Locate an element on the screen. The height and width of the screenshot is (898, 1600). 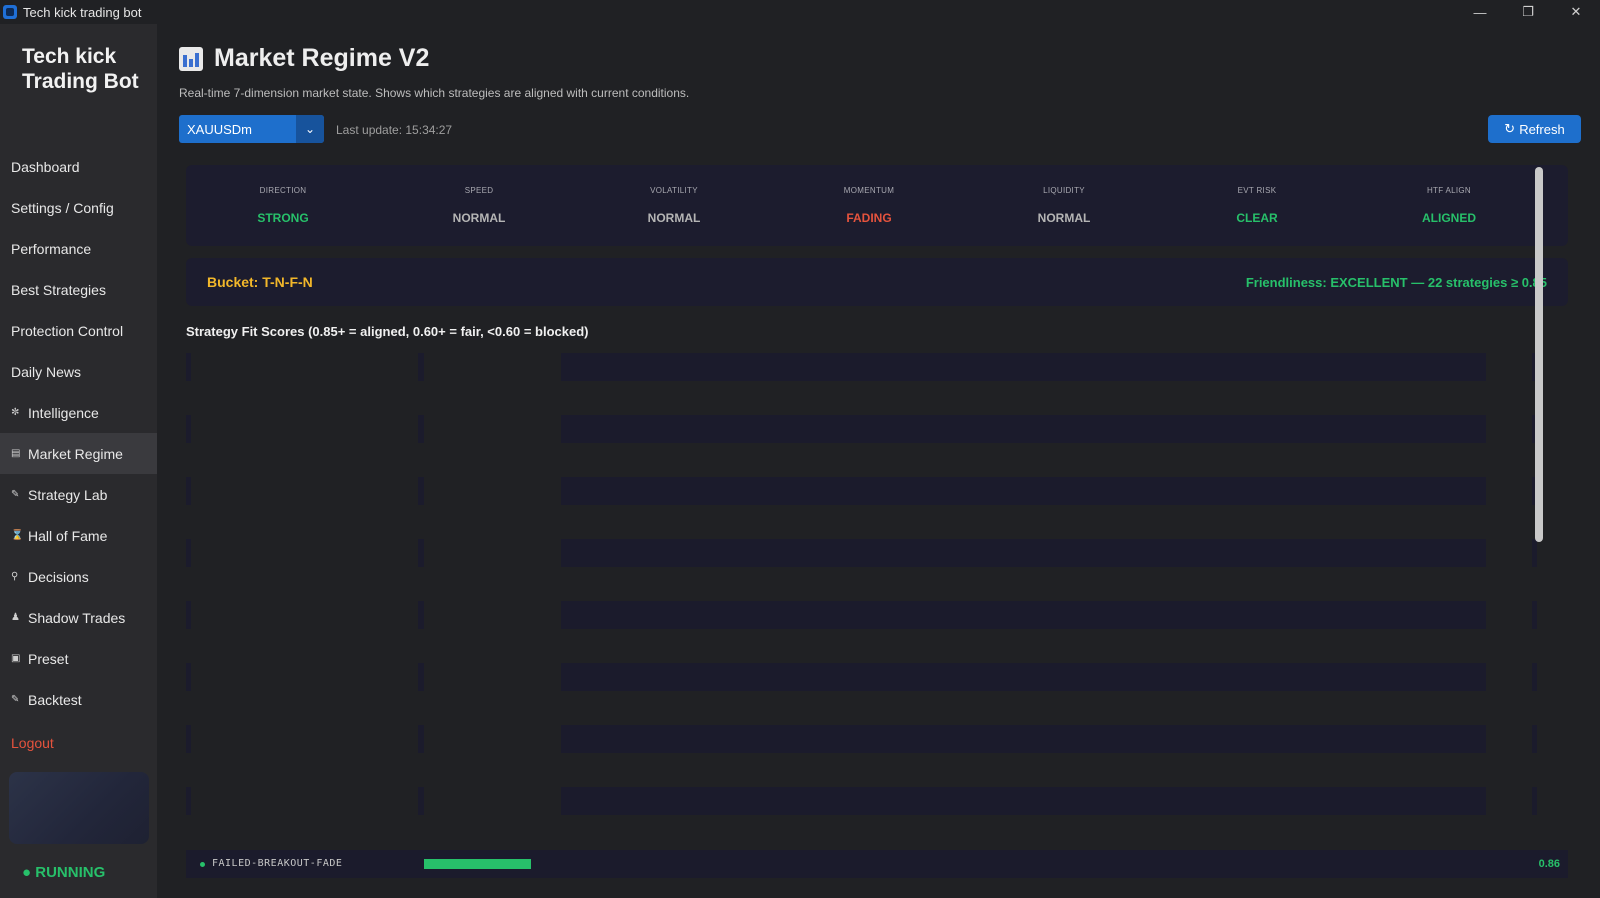
fit-score-bar-fill is located at coordinates (477, 864).